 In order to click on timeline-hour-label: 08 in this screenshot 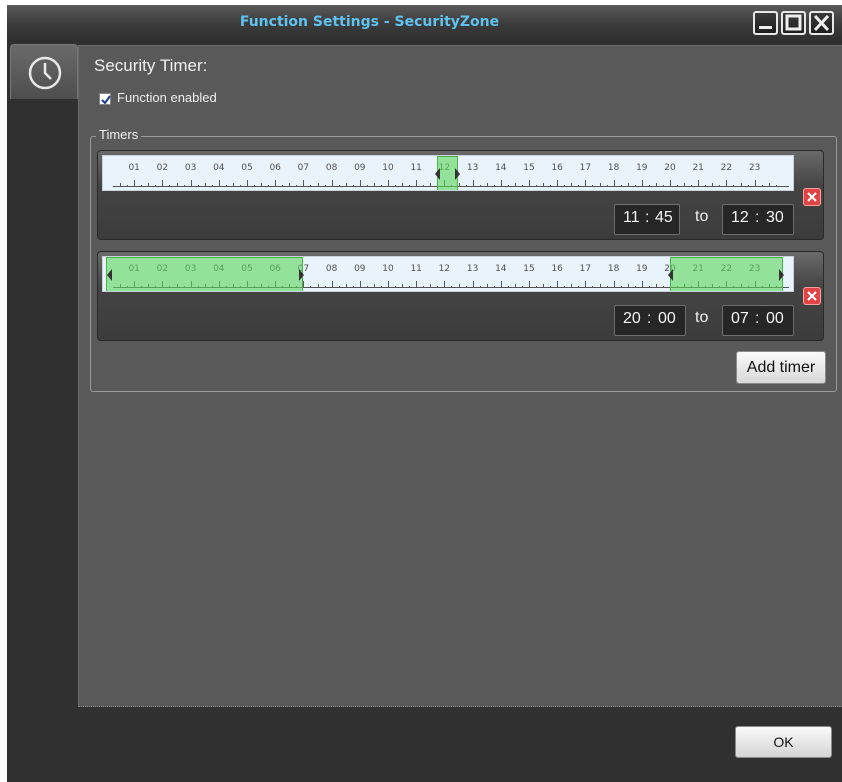, I will do `click(331, 168)`.